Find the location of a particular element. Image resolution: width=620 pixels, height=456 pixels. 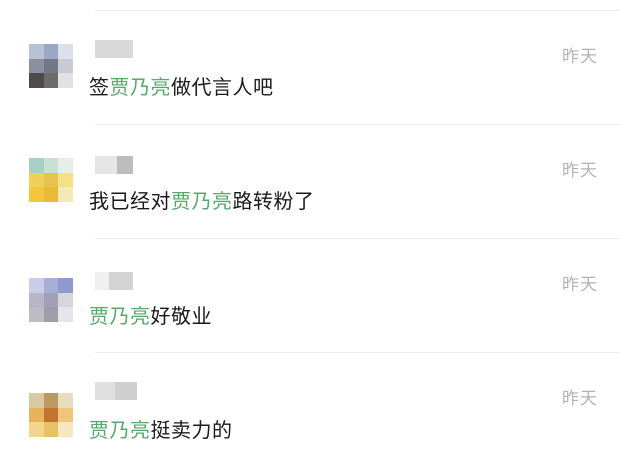

comment-text: 贾乃亮好敬业 is located at coordinates (150, 314).